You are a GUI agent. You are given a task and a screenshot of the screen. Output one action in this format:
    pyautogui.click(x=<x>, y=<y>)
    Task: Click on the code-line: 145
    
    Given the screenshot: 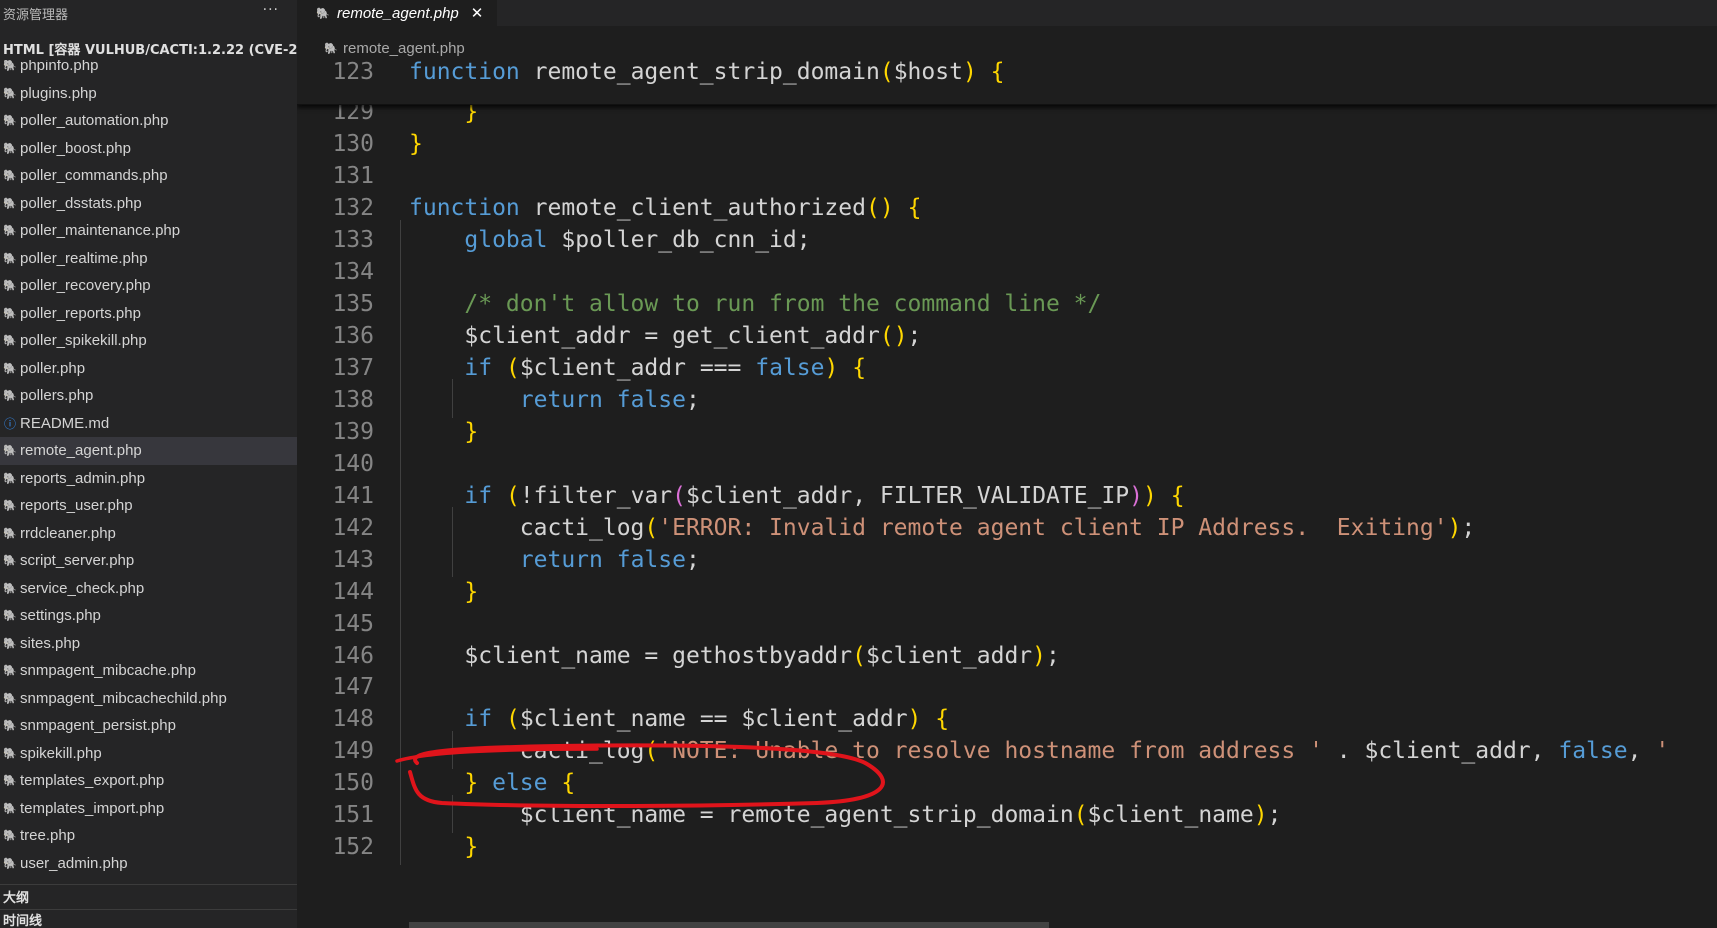 What is the action you would take?
    pyautogui.click(x=1007, y=623)
    